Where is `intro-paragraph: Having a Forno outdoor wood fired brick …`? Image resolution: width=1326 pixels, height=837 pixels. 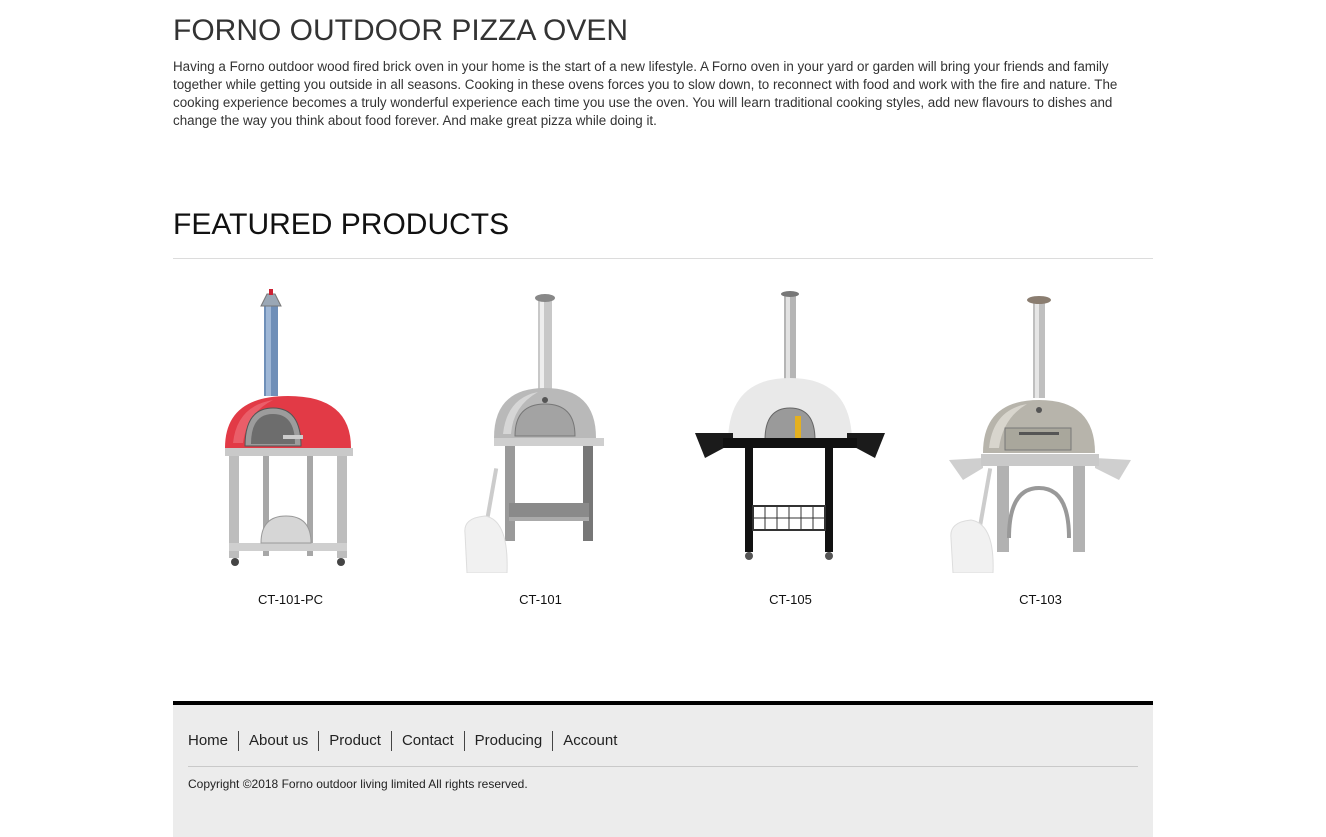 intro-paragraph: Having a Forno outdoor wood fired brick … is located at coordinates (645, 93).